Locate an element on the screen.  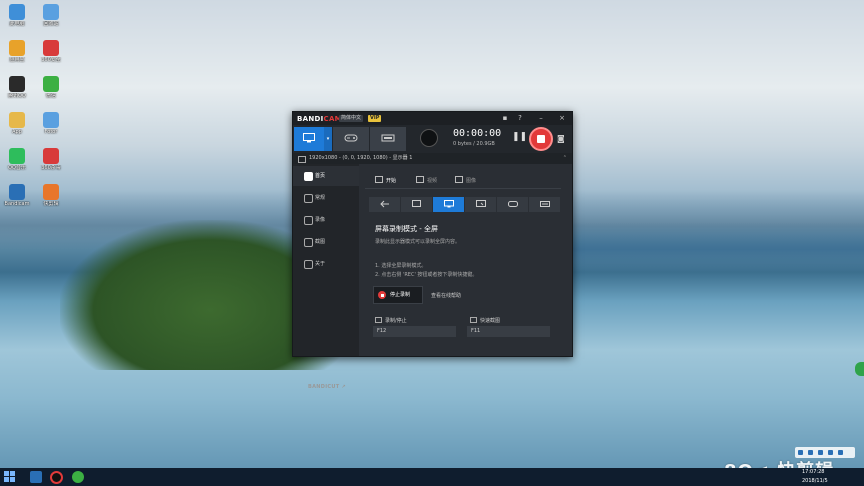
target-info-bar: 1920x1080 - (0, 0, 1920, 1080) - 显示器 1 ⌃ is located at coordinates (432, 158).